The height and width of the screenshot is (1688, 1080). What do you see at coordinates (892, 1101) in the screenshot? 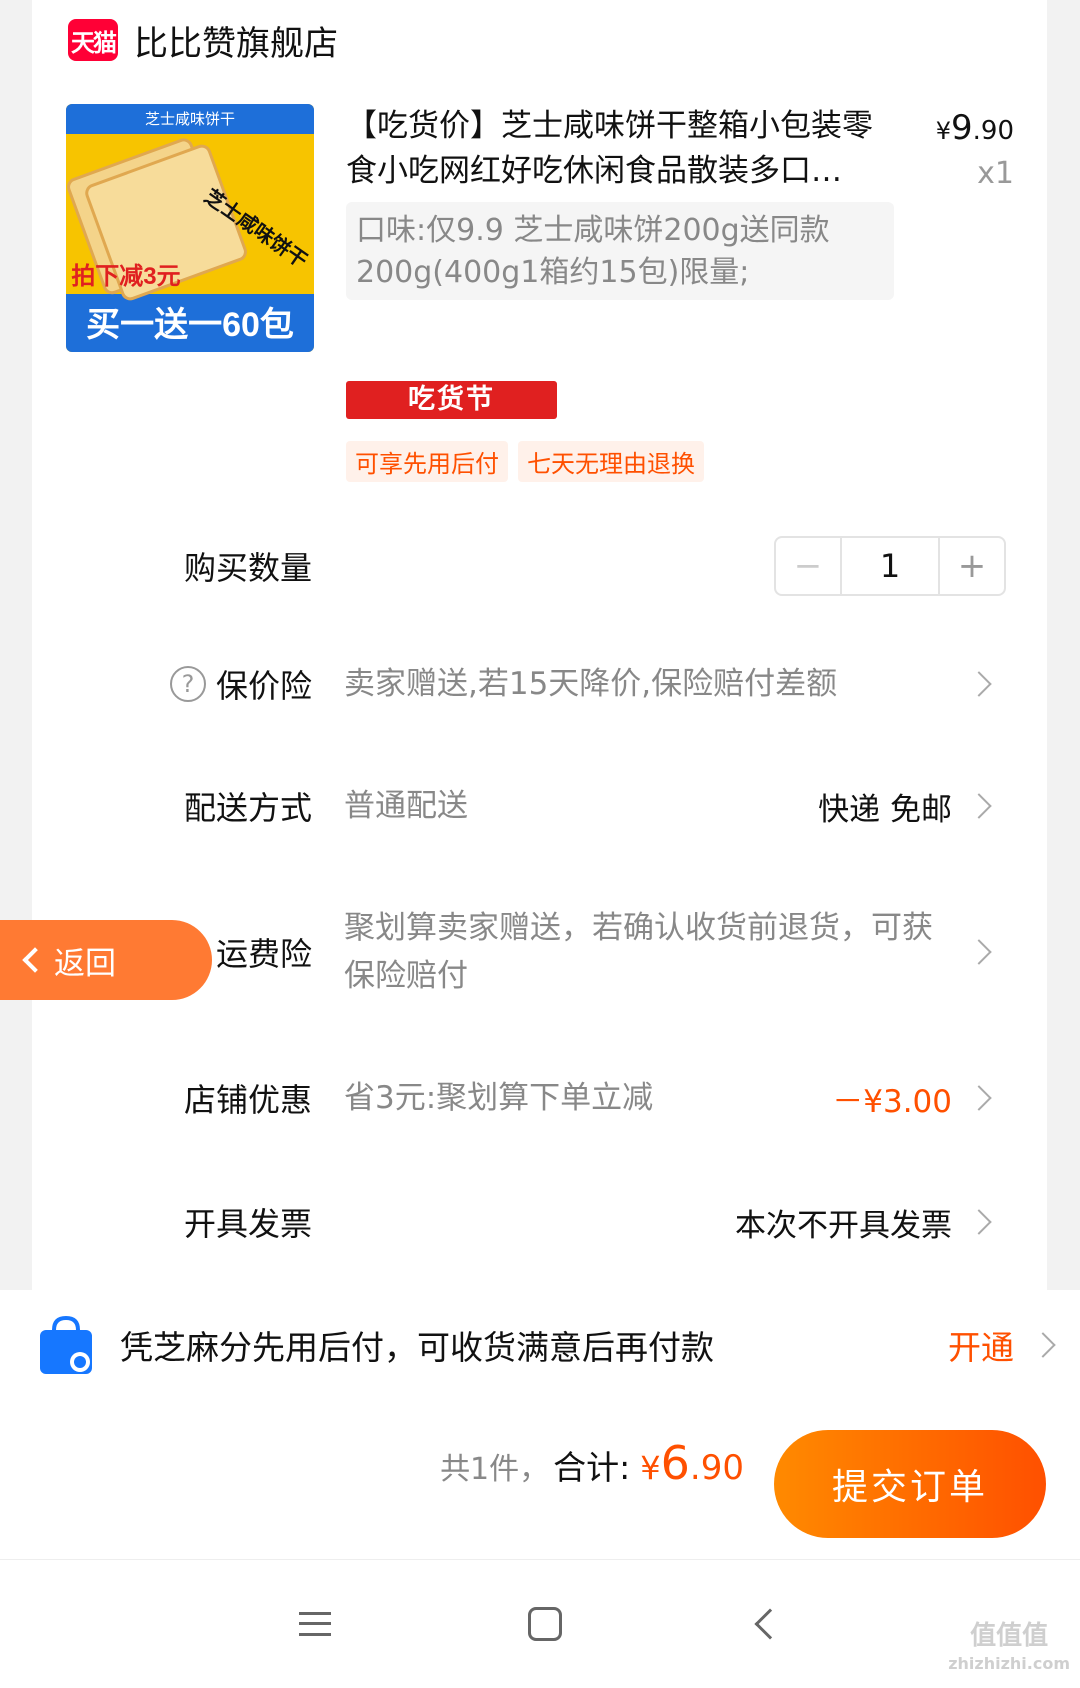
I see `discount-amount: －¥3.00` at bounding box center [892, 1101].